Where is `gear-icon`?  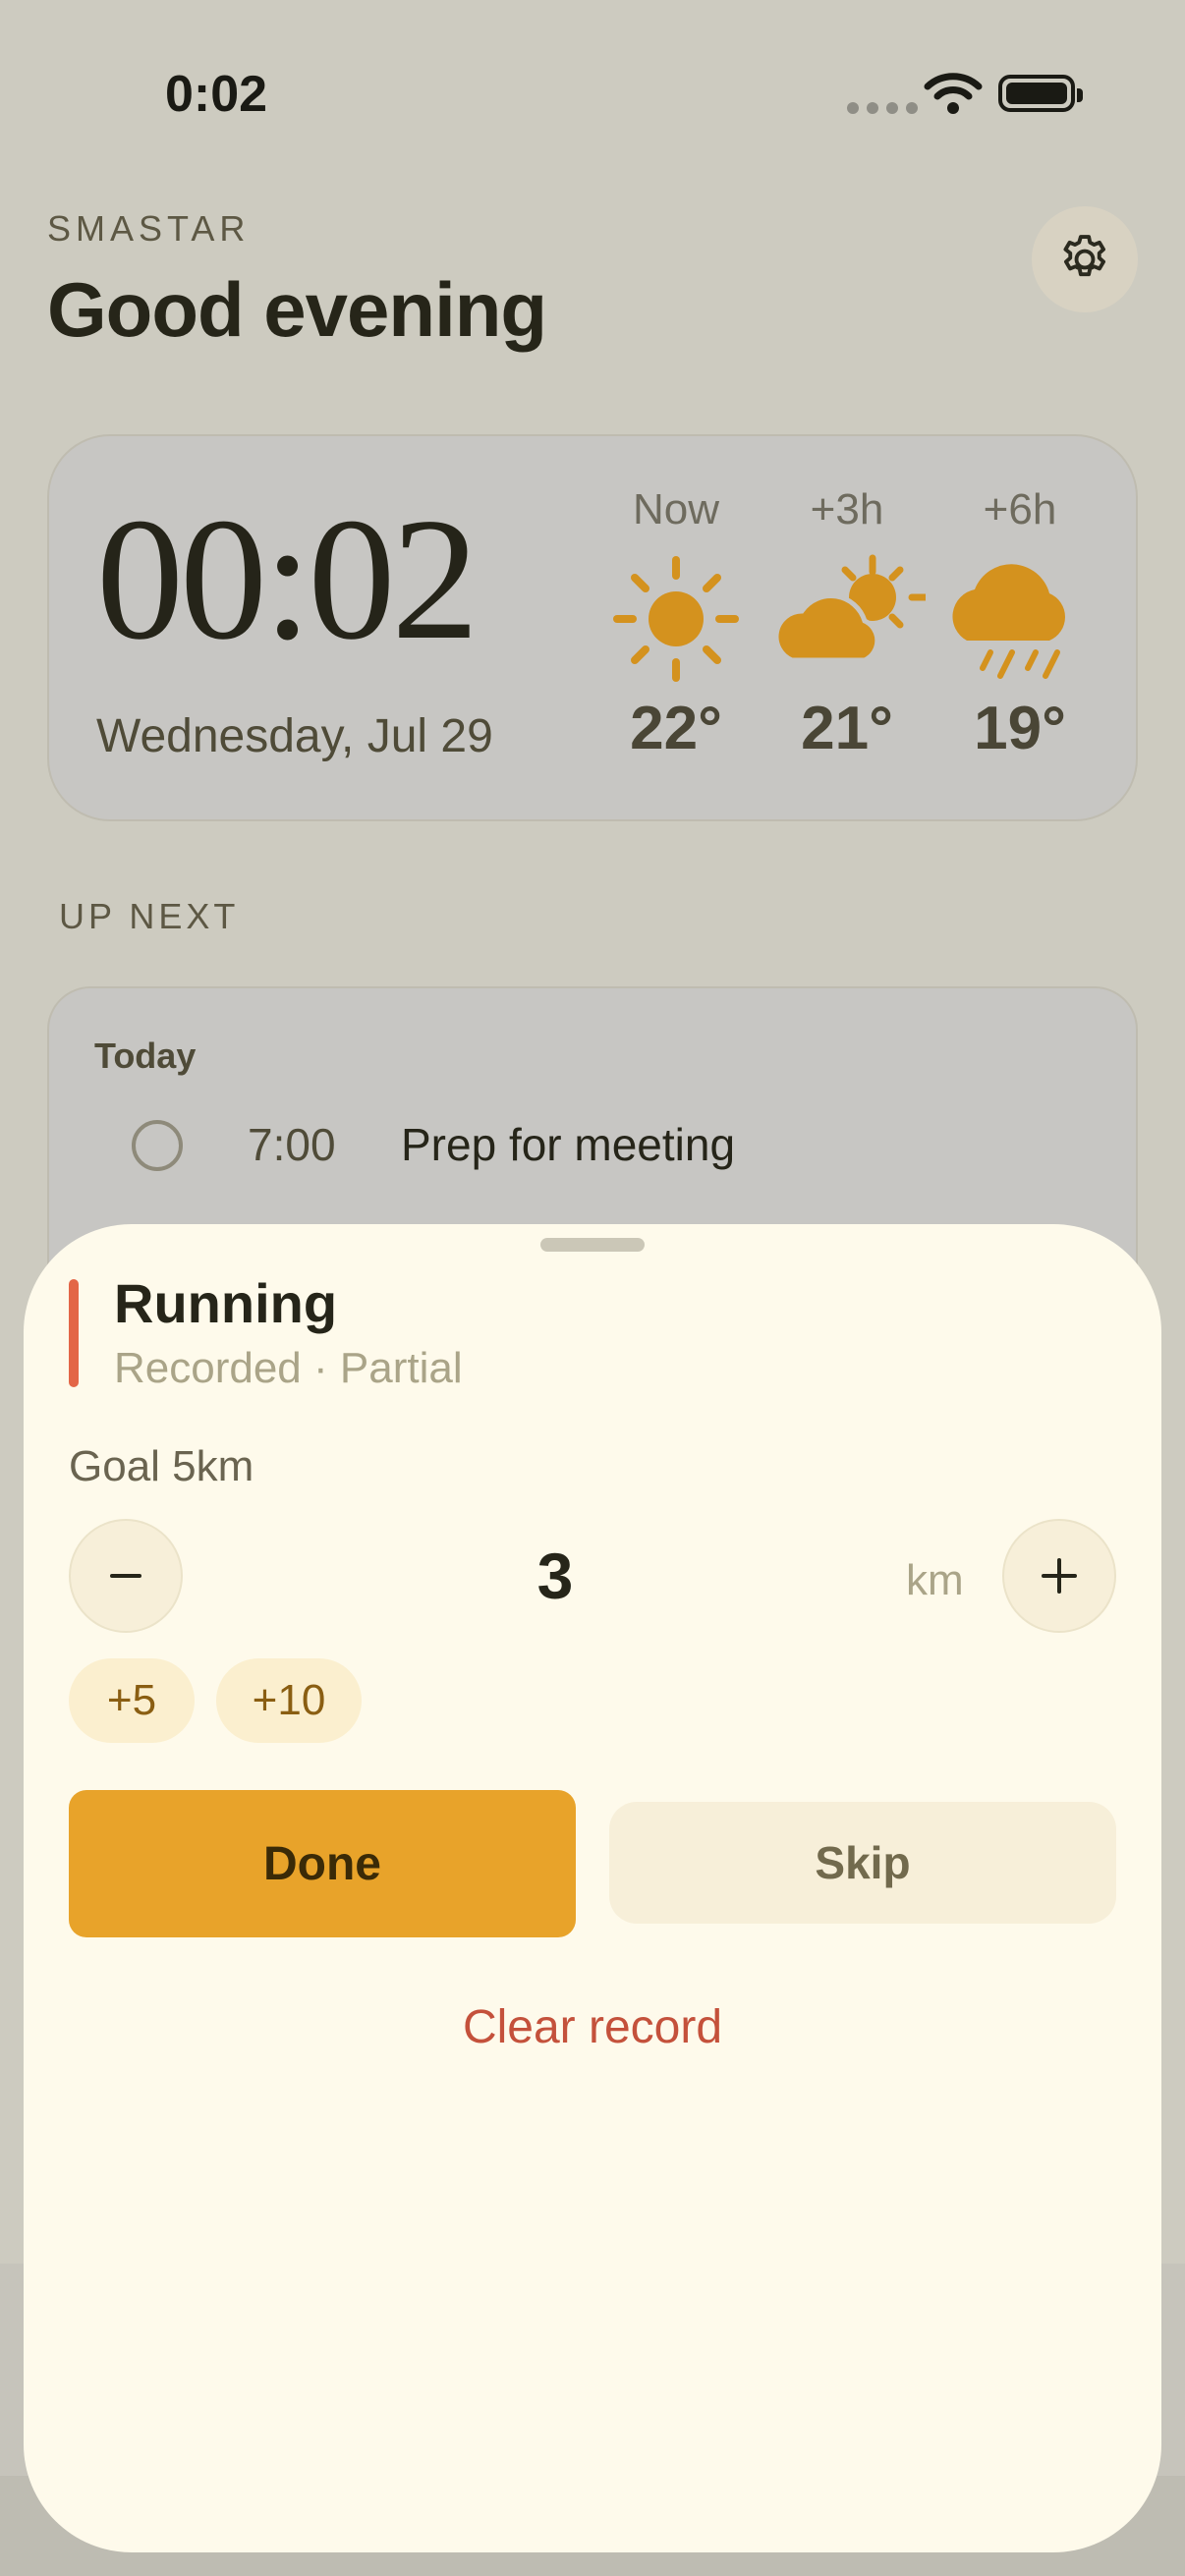 gear-icon is located at coordinates (1084, 256).